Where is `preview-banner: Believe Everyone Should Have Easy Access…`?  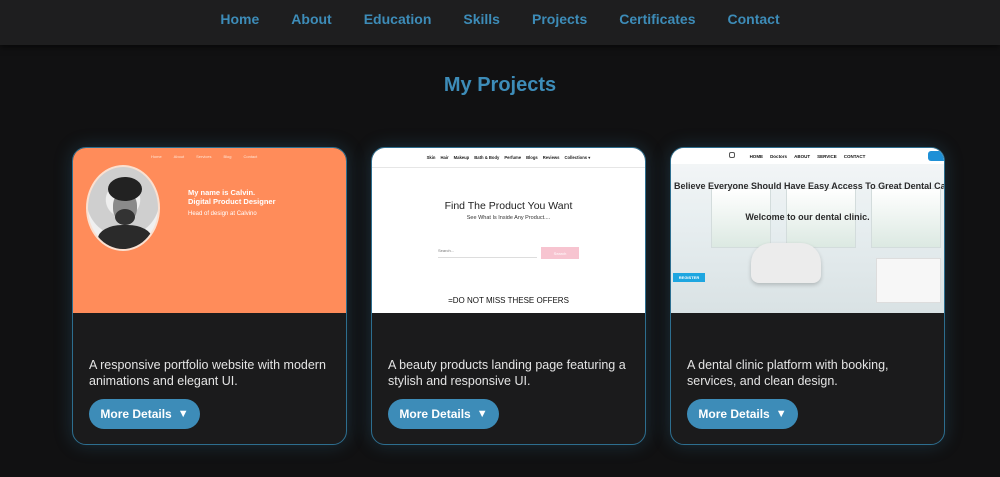
preview-banner: Believe Everyone Should Have Easy Access… is located at coordinates (809, 186).